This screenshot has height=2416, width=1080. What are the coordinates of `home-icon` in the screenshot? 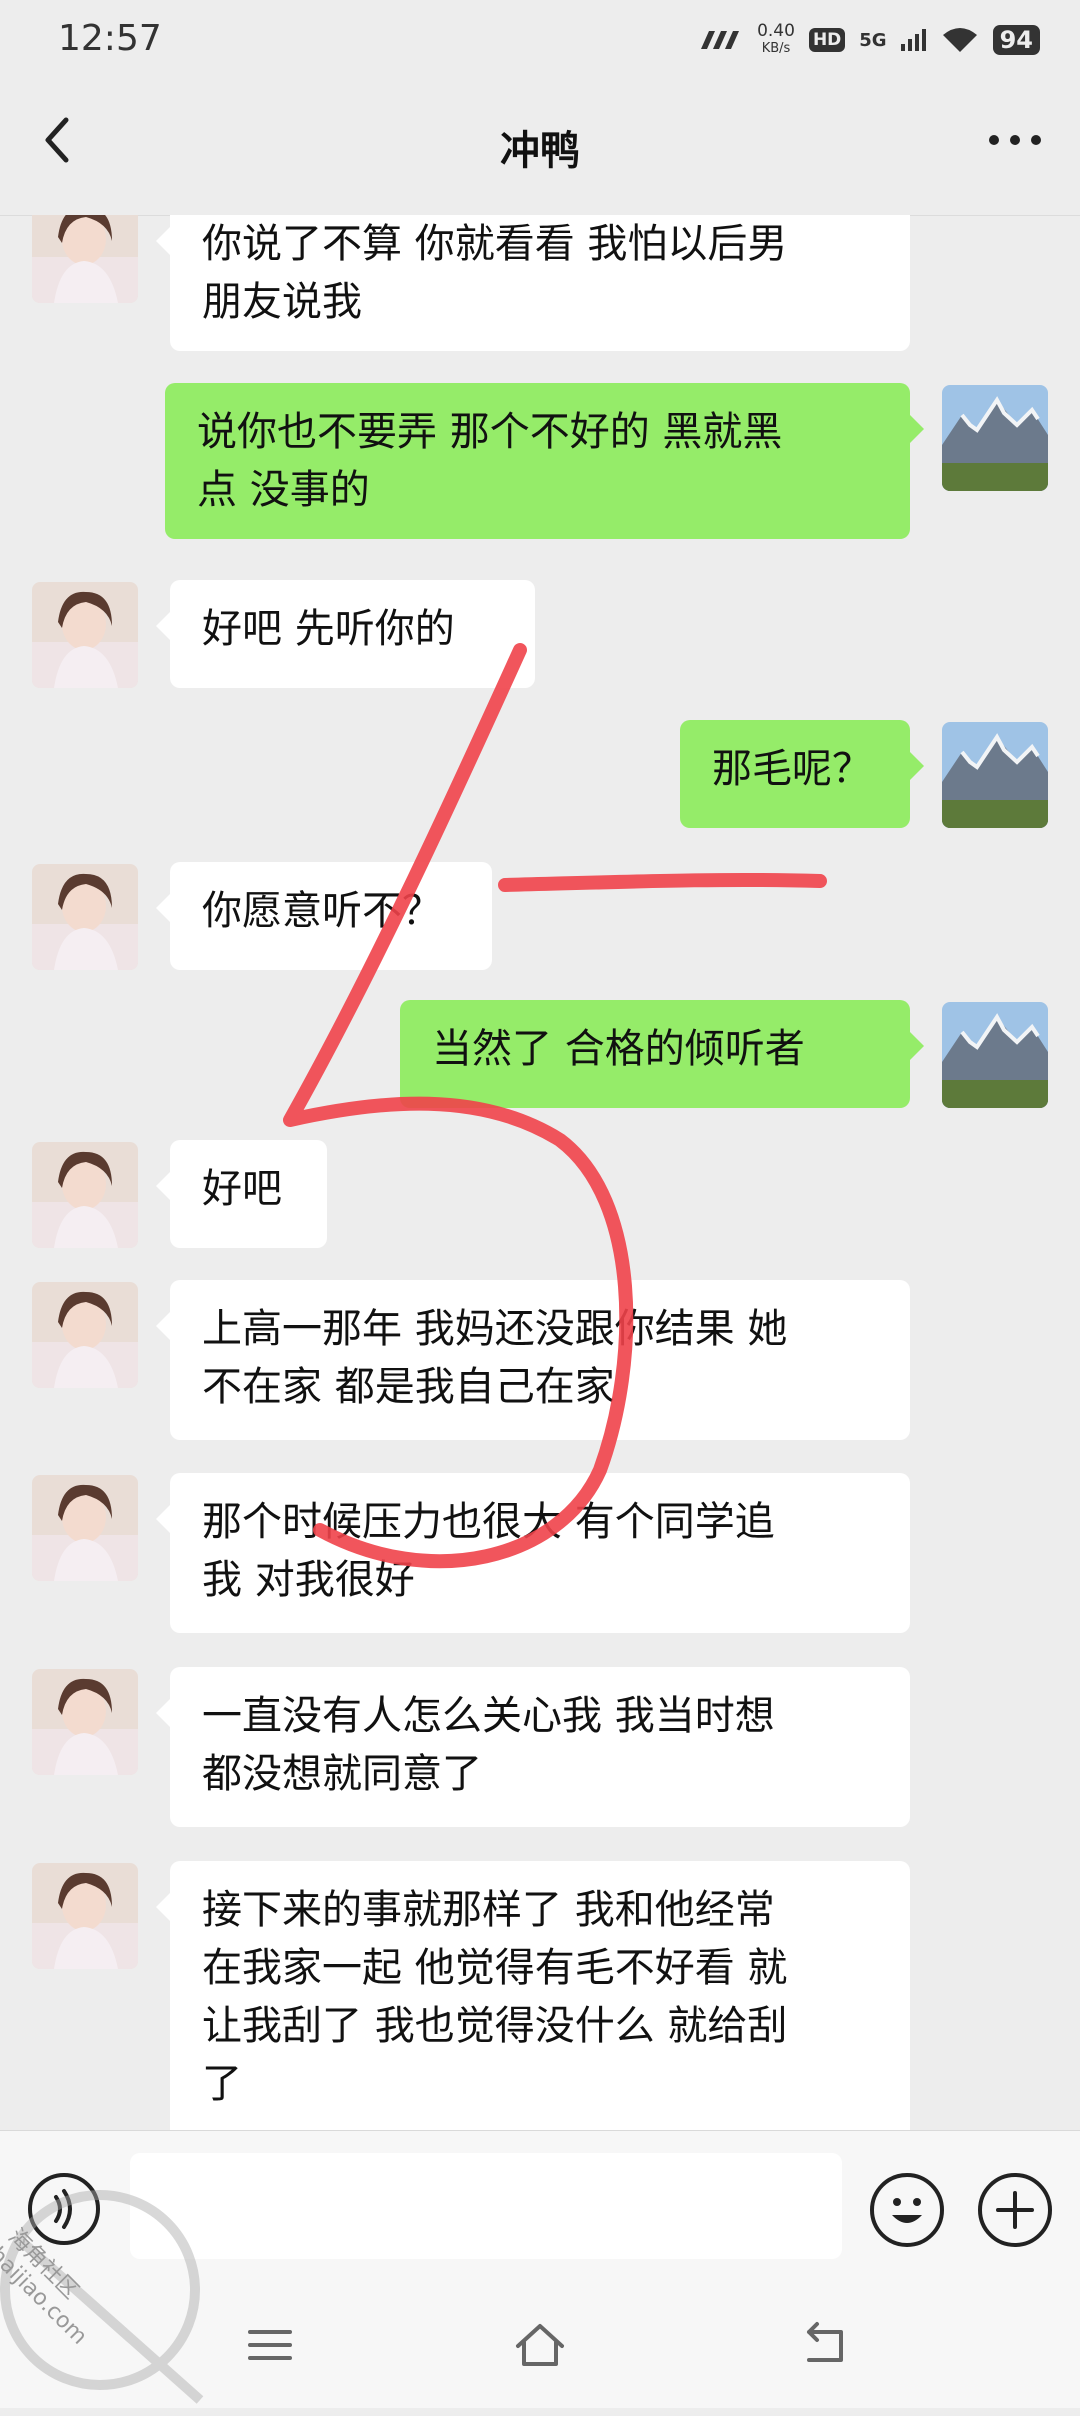 It's located at (540, 2345).